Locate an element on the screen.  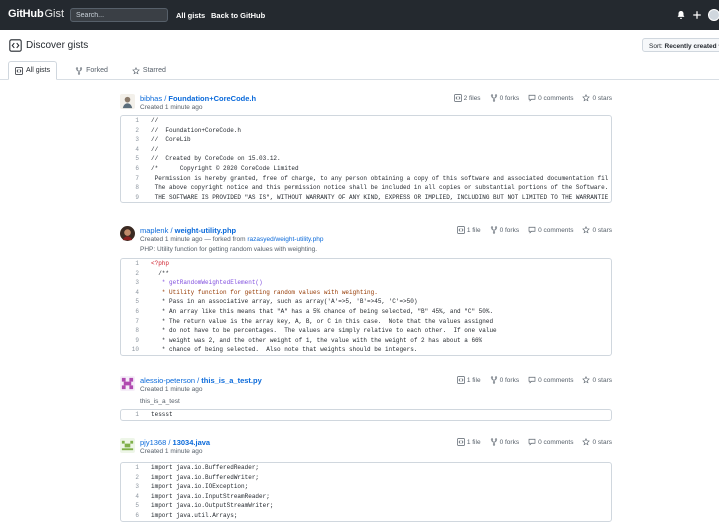
code-text: import java.io.BufferedReader; is located at coordinates (205, 467).